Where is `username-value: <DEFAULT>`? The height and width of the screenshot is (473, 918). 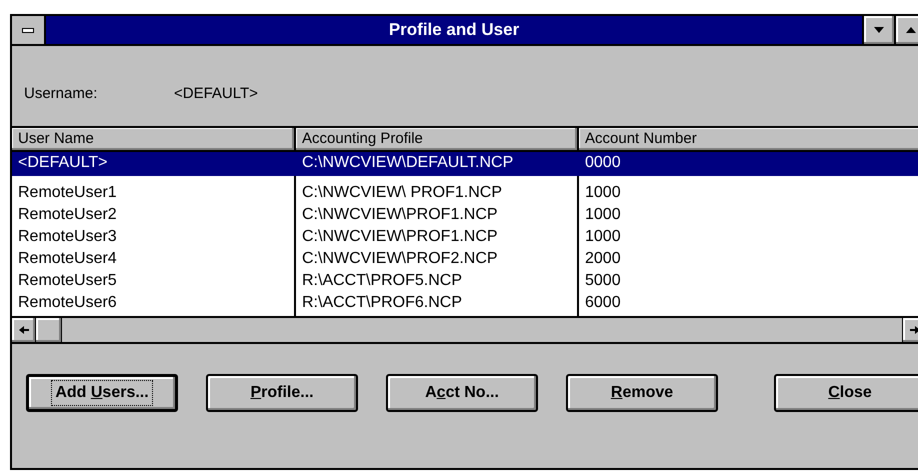 username-value: <DEFAULT> is located at coordinates (216, 94).